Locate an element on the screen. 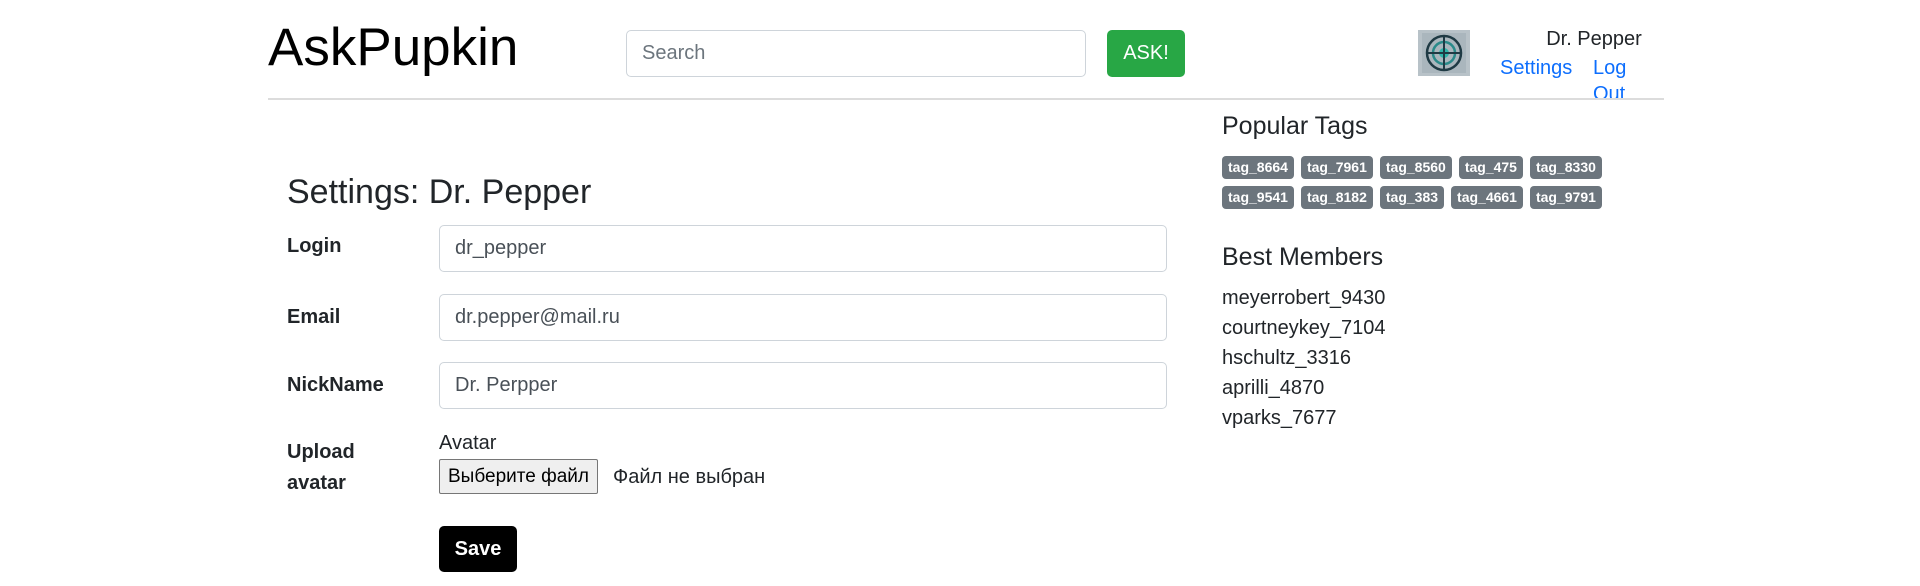 This screenshot has height=586, width=1920. member-item: courtneykey_7104 is located at coordinates (1303, 328).